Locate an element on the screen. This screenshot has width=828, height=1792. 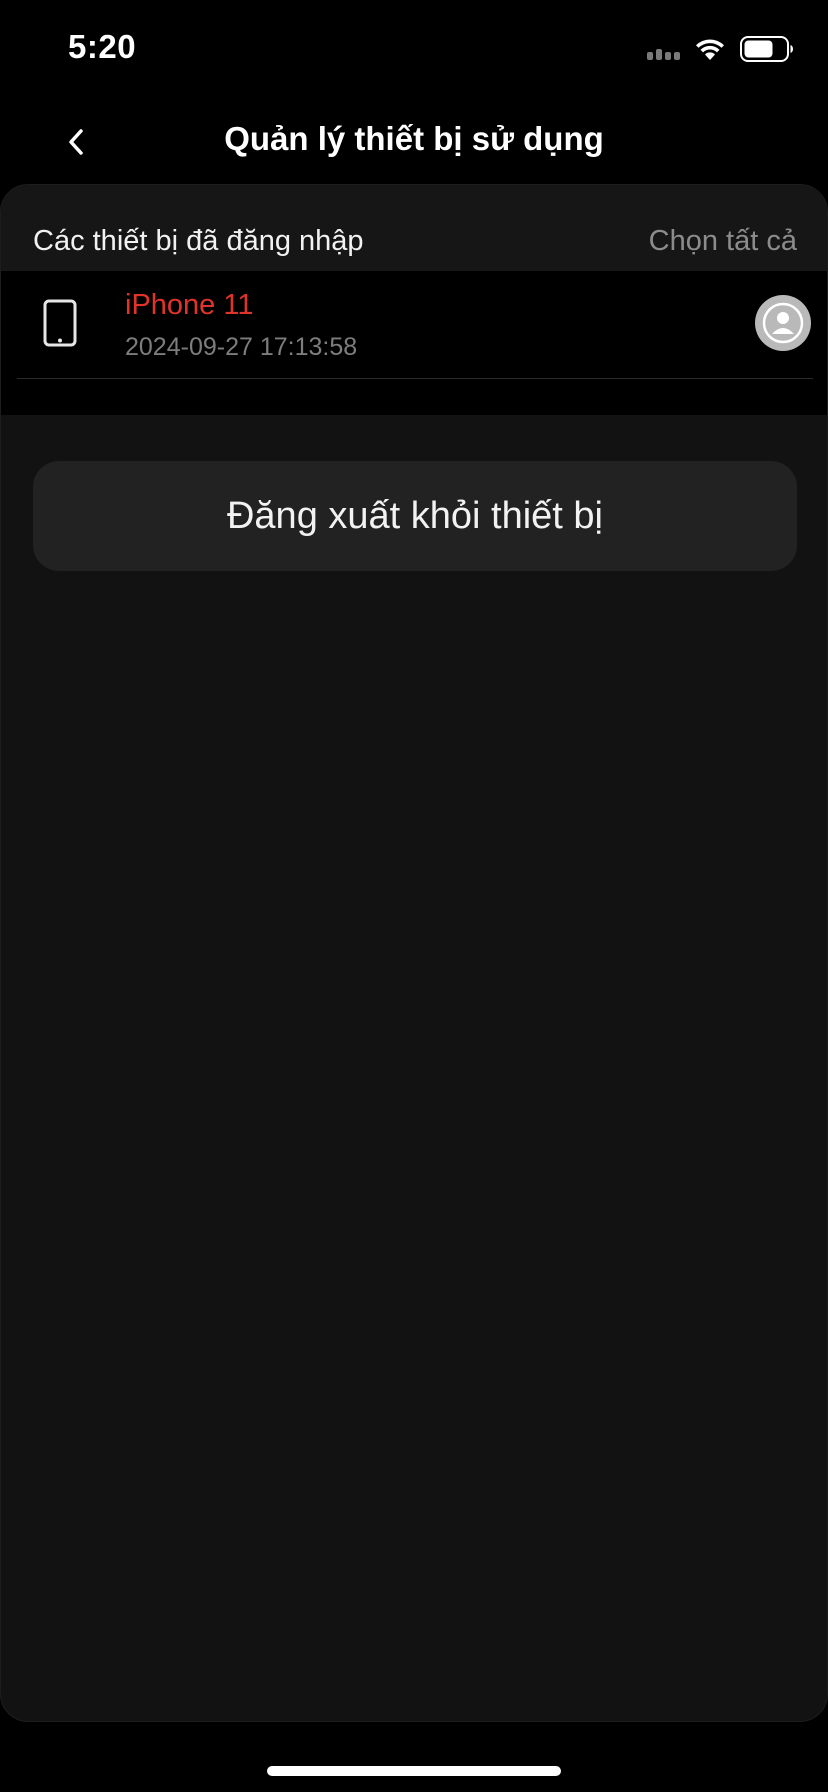
status-icons is located at coordinates (720, 49).